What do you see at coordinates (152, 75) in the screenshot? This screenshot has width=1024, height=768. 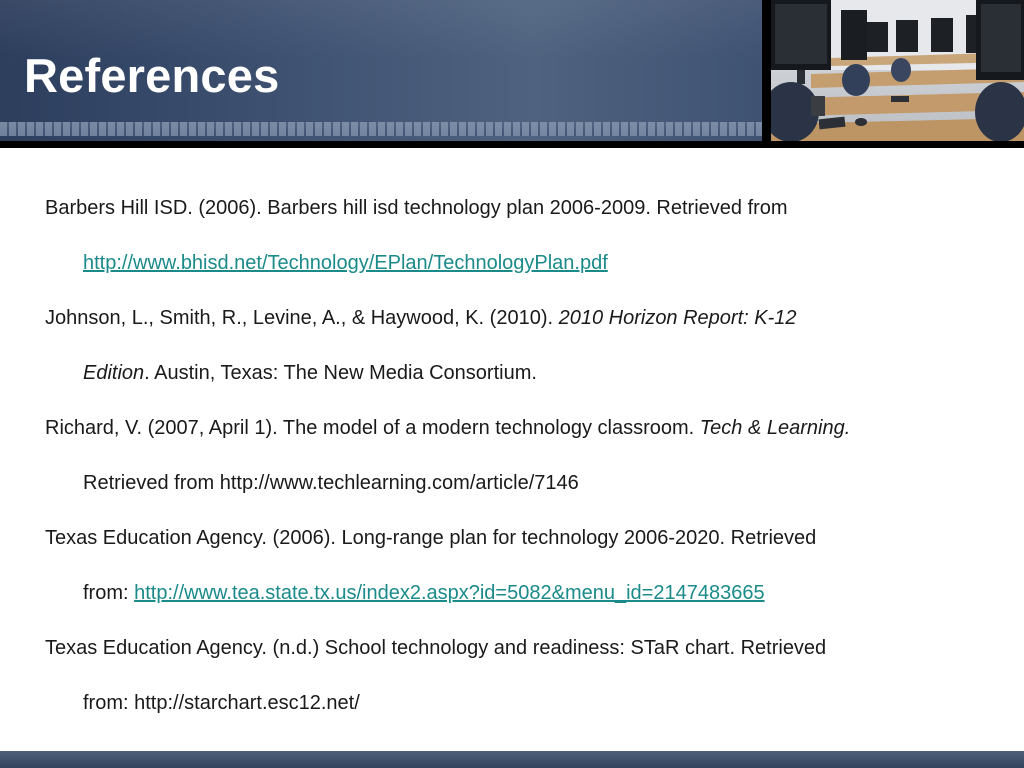 I see `slide-title: References` at bounding box center [152, 75].